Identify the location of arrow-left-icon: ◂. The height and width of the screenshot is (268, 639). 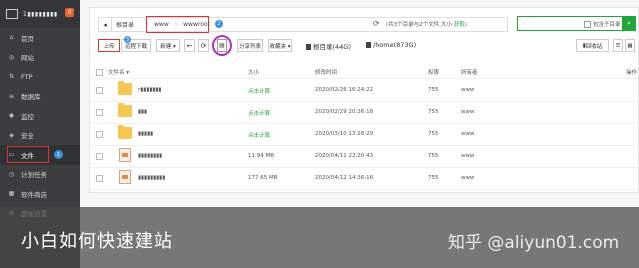
(105, 24).